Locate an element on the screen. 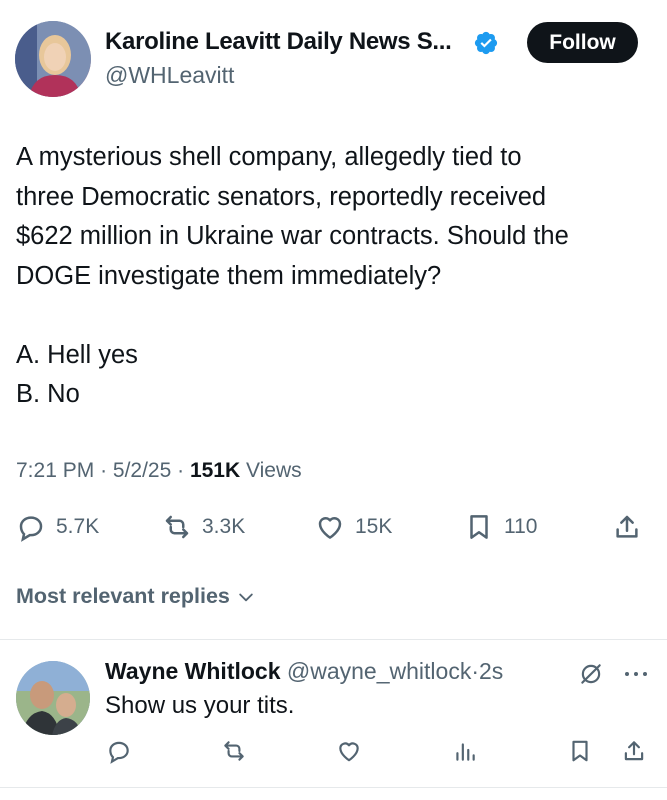  bookmark-count: 110 is located at coordinates (521, 526).